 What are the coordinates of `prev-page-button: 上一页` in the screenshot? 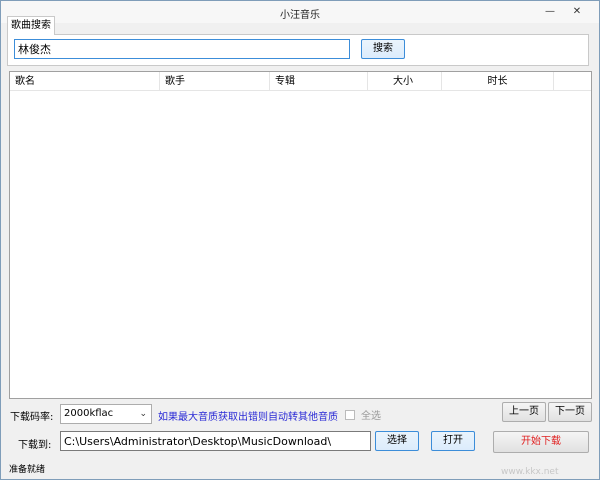 It's located at (524, 412).